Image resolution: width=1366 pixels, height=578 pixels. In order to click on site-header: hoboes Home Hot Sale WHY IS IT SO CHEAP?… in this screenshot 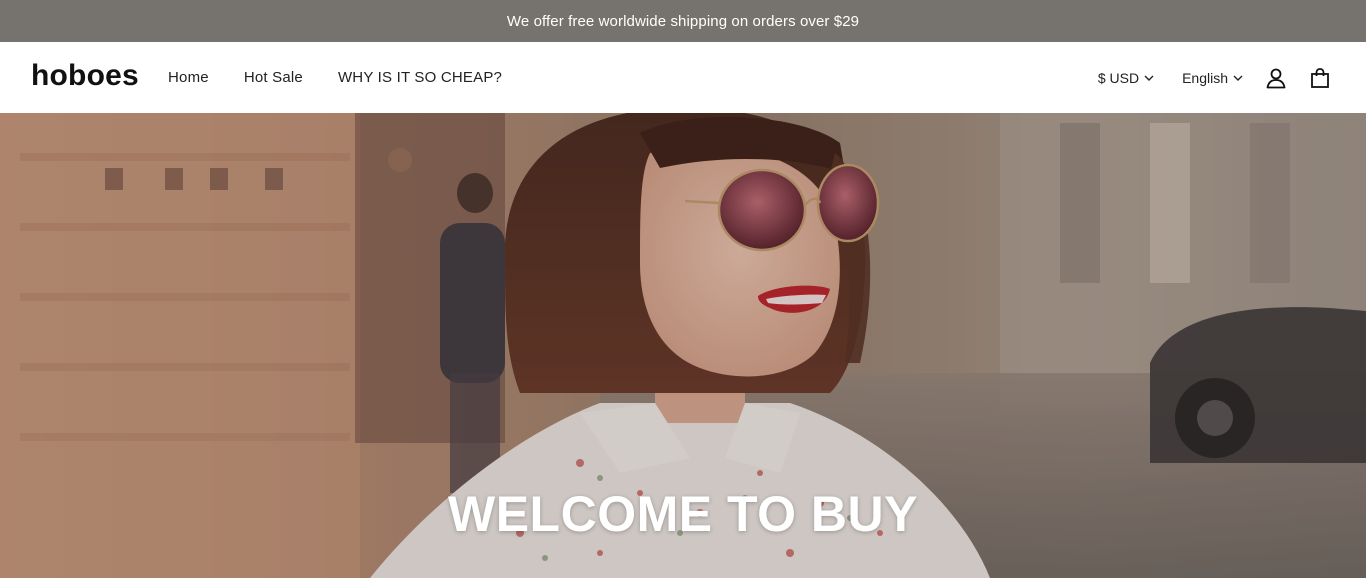, I will do `click(683, 77)`.